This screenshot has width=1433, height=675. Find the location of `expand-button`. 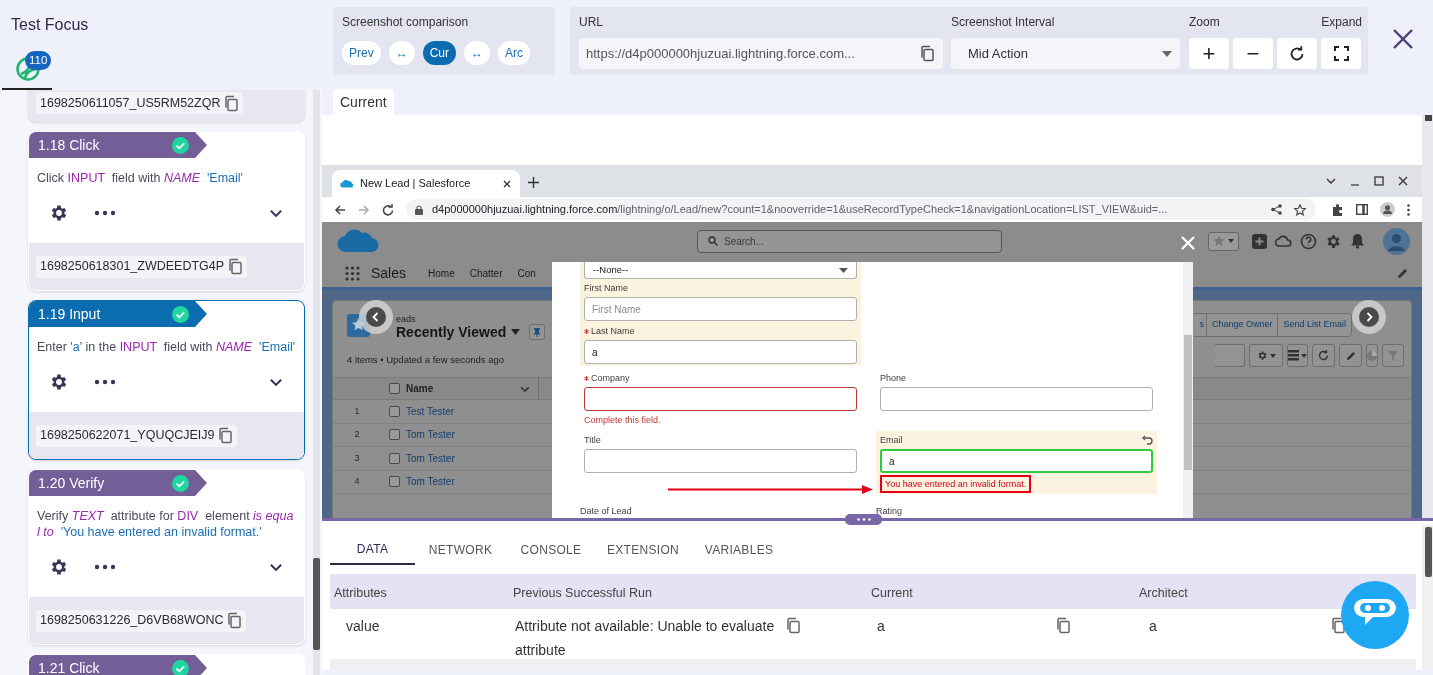

expand-button is located at coordinates (1341, 53).